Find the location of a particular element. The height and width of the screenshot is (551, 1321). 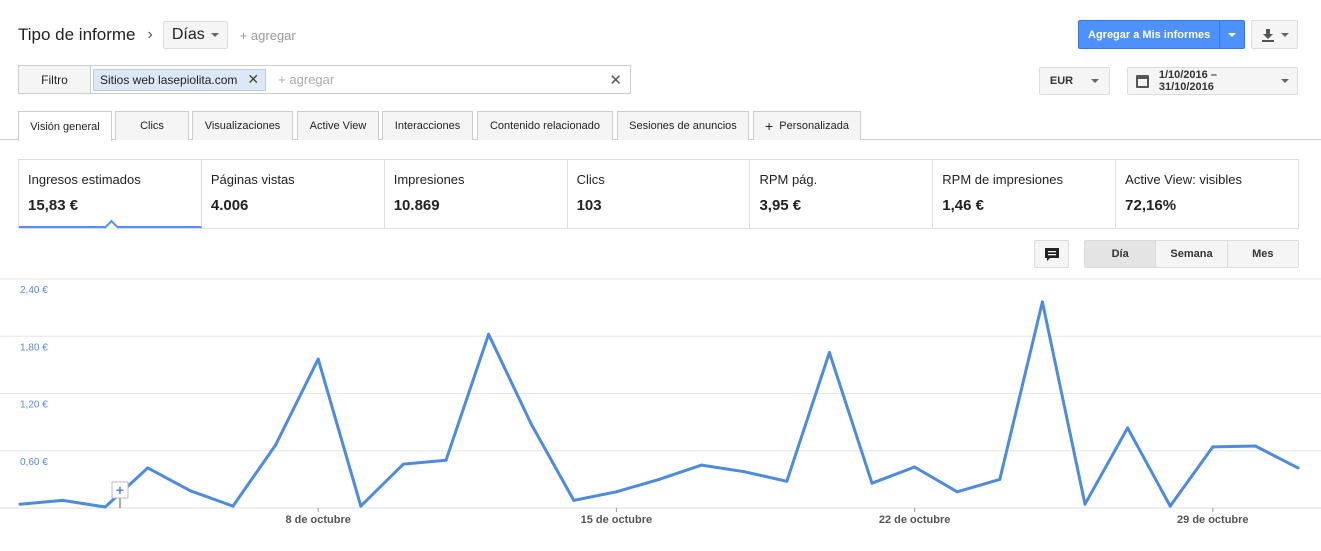

metric-card-impresiones: Impresiones 10.869 is located at coordinates (476, 194).